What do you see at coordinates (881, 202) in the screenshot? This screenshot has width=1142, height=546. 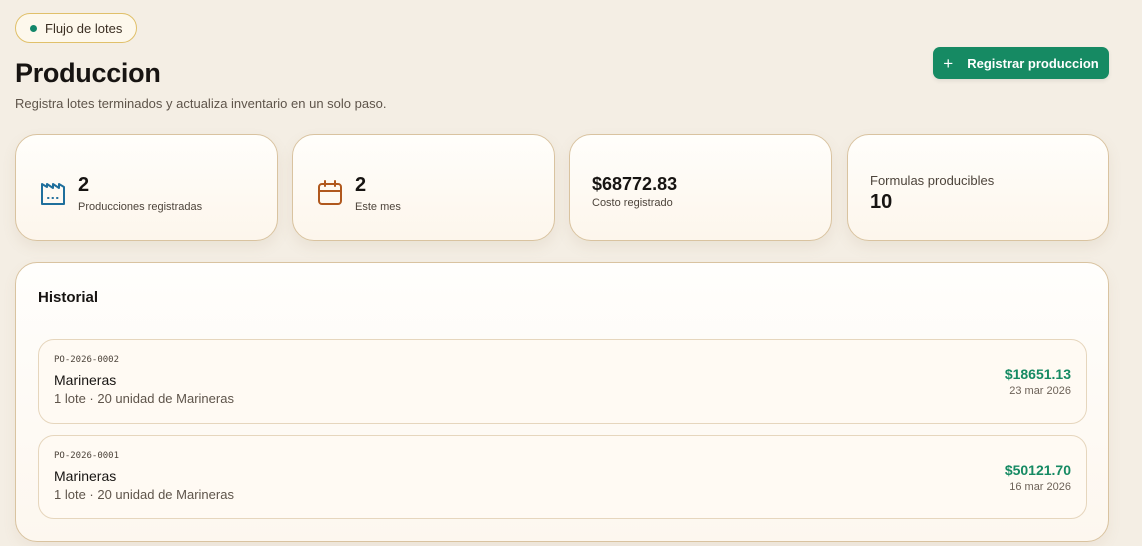 I see `stat-value: 10` at bounding box center [881, 202].